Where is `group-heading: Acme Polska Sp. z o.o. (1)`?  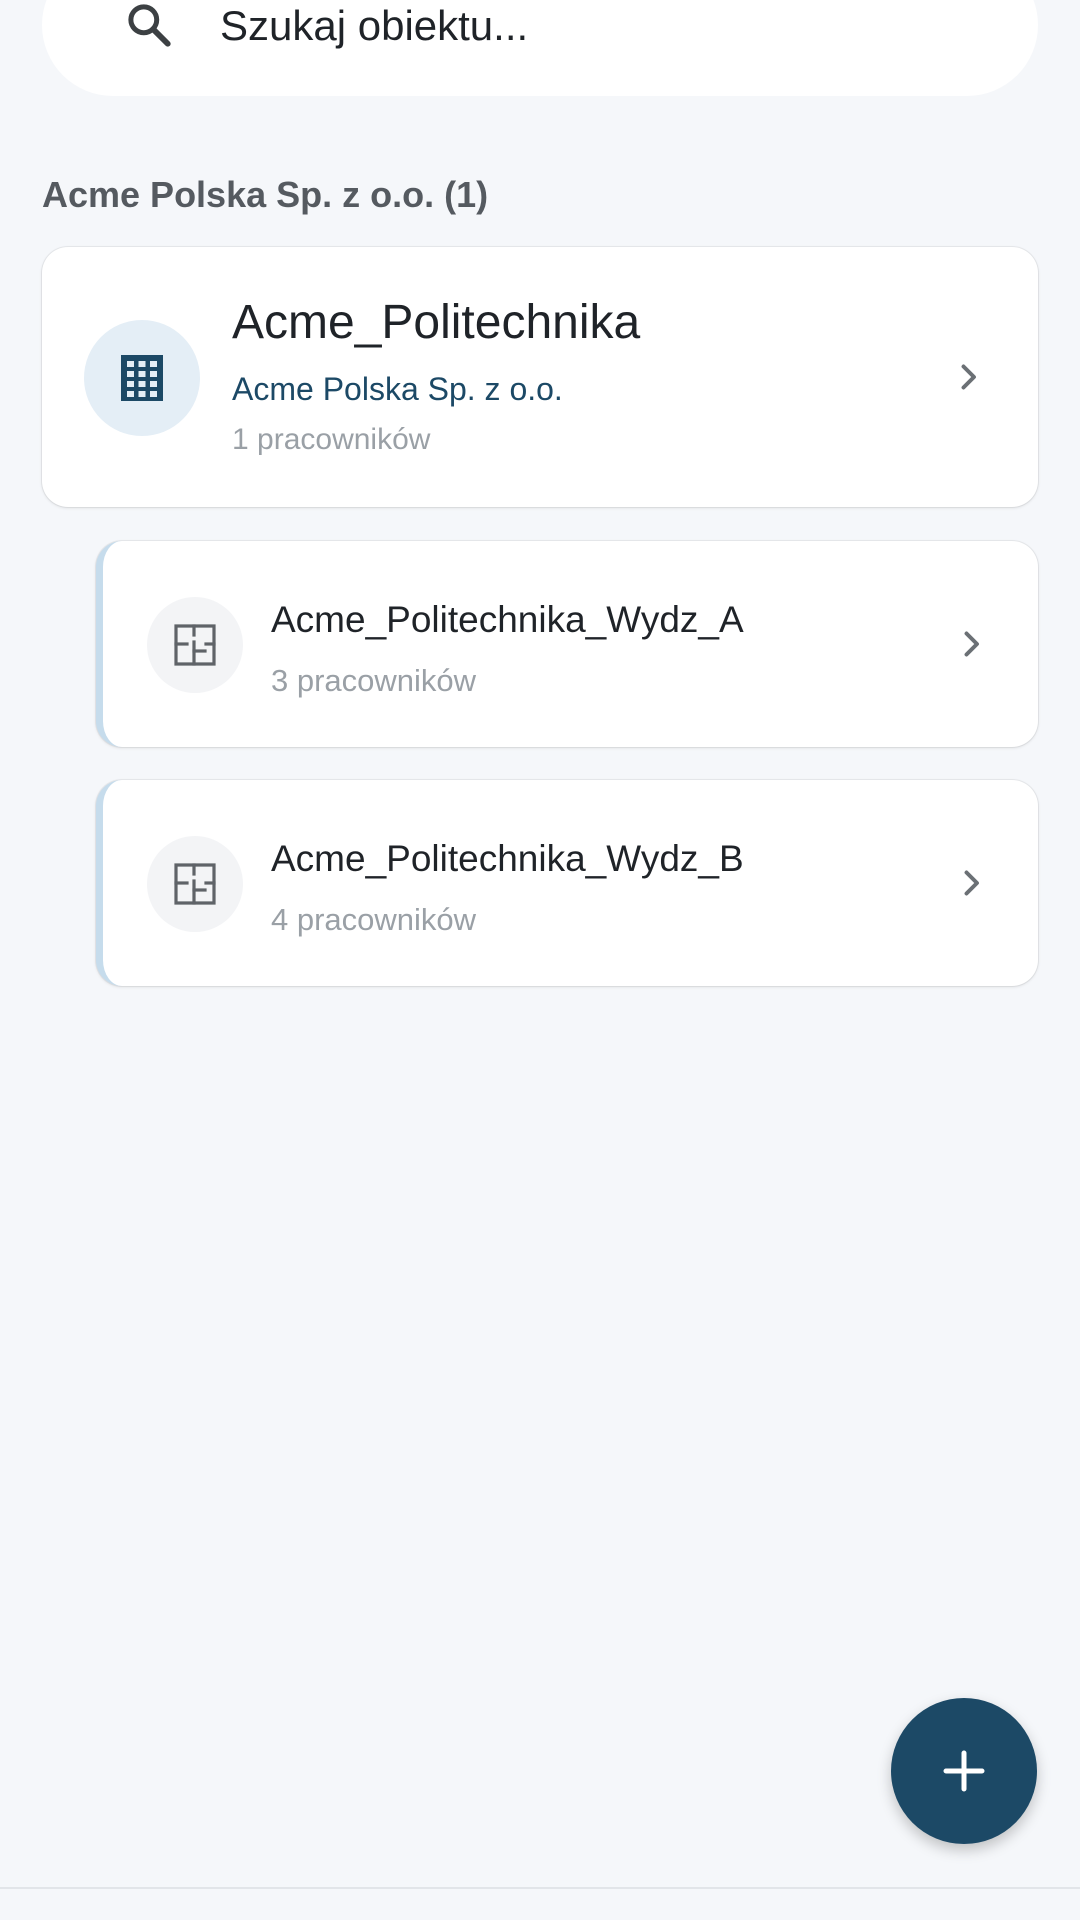 group-heading: Acme Polska Sp. z o.o. (1) is located at coordinates (265, 194).